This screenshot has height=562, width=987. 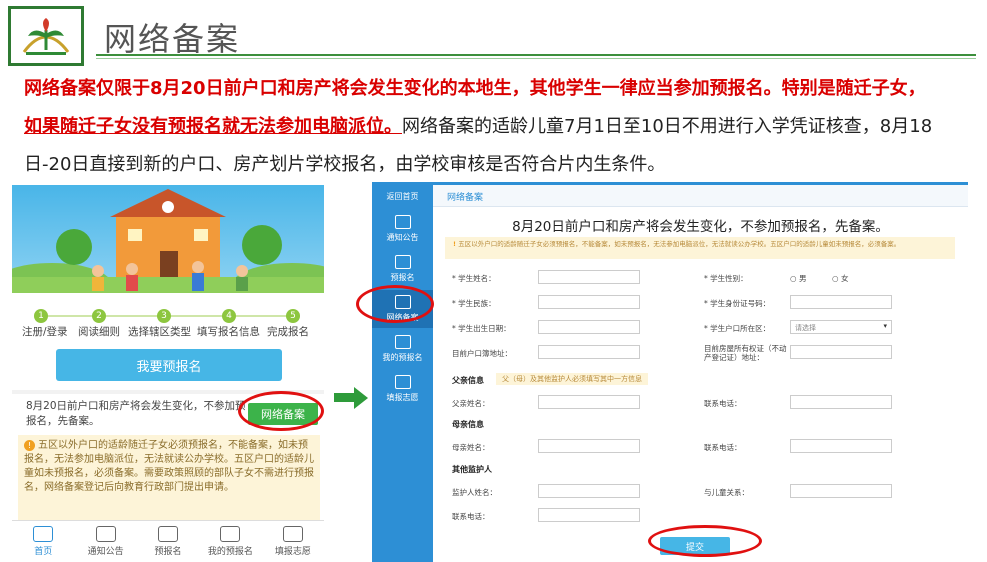 I want to click on pre-register-button: 我要预报名, so click(x=169, y=365).